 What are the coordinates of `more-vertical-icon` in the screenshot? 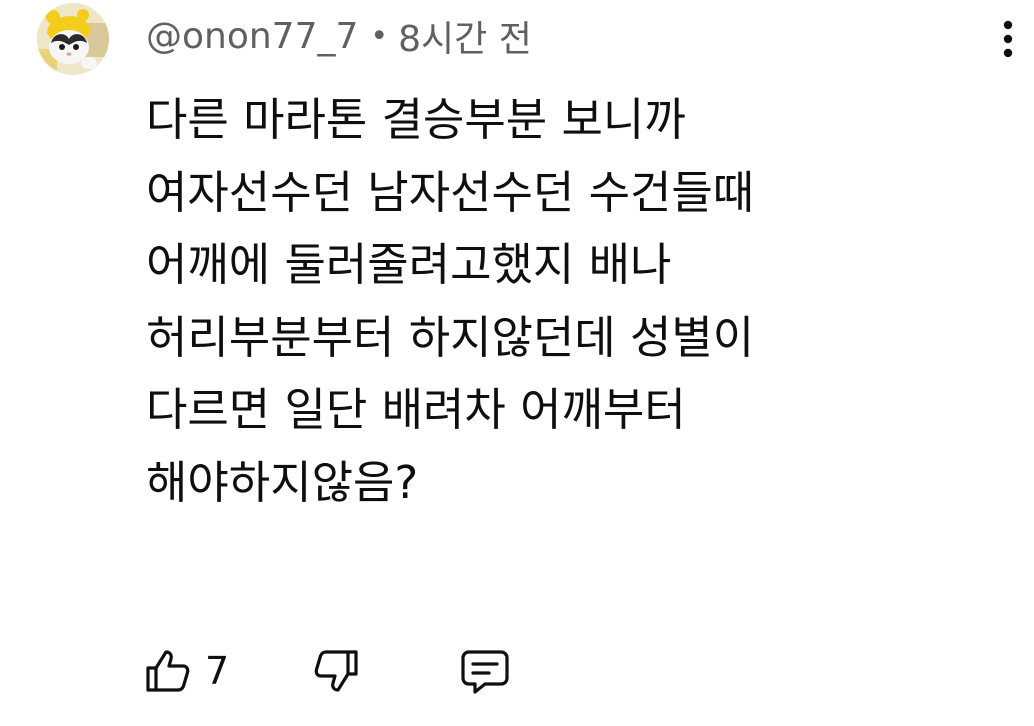 It's located at (1008, 39).